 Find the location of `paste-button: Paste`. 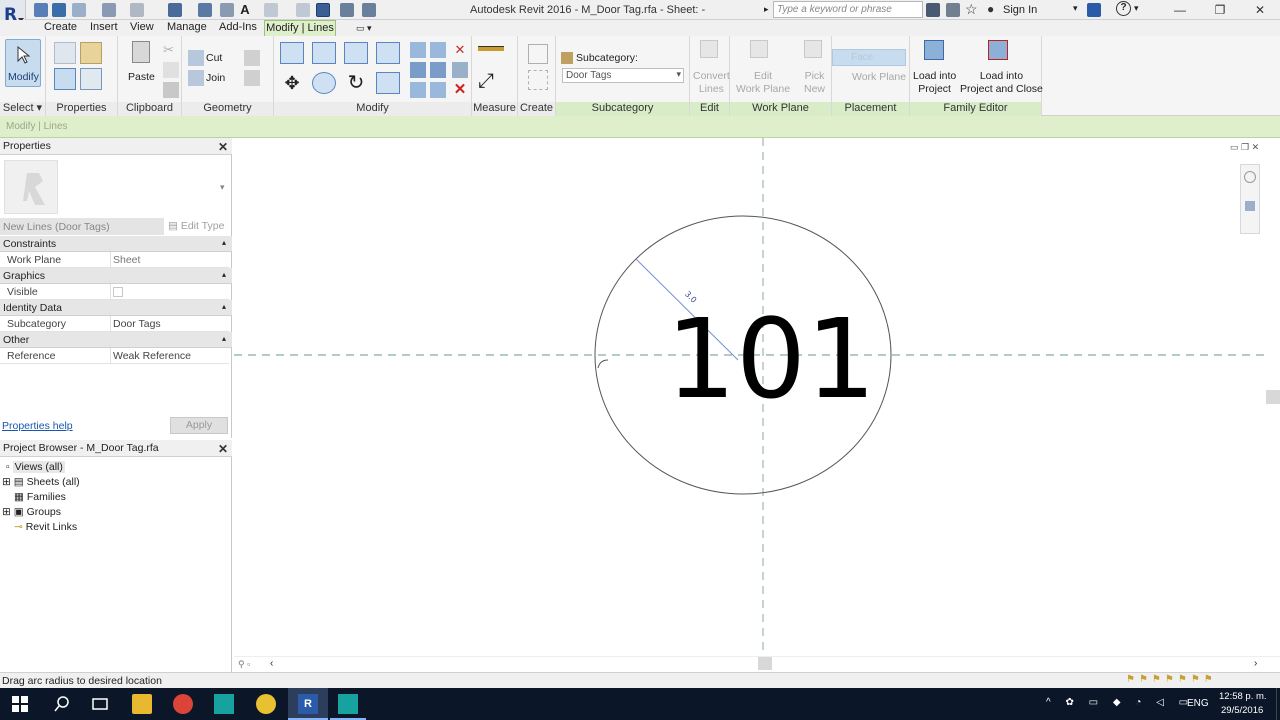

paste-button: Paste is located at coordinates (142, 62).